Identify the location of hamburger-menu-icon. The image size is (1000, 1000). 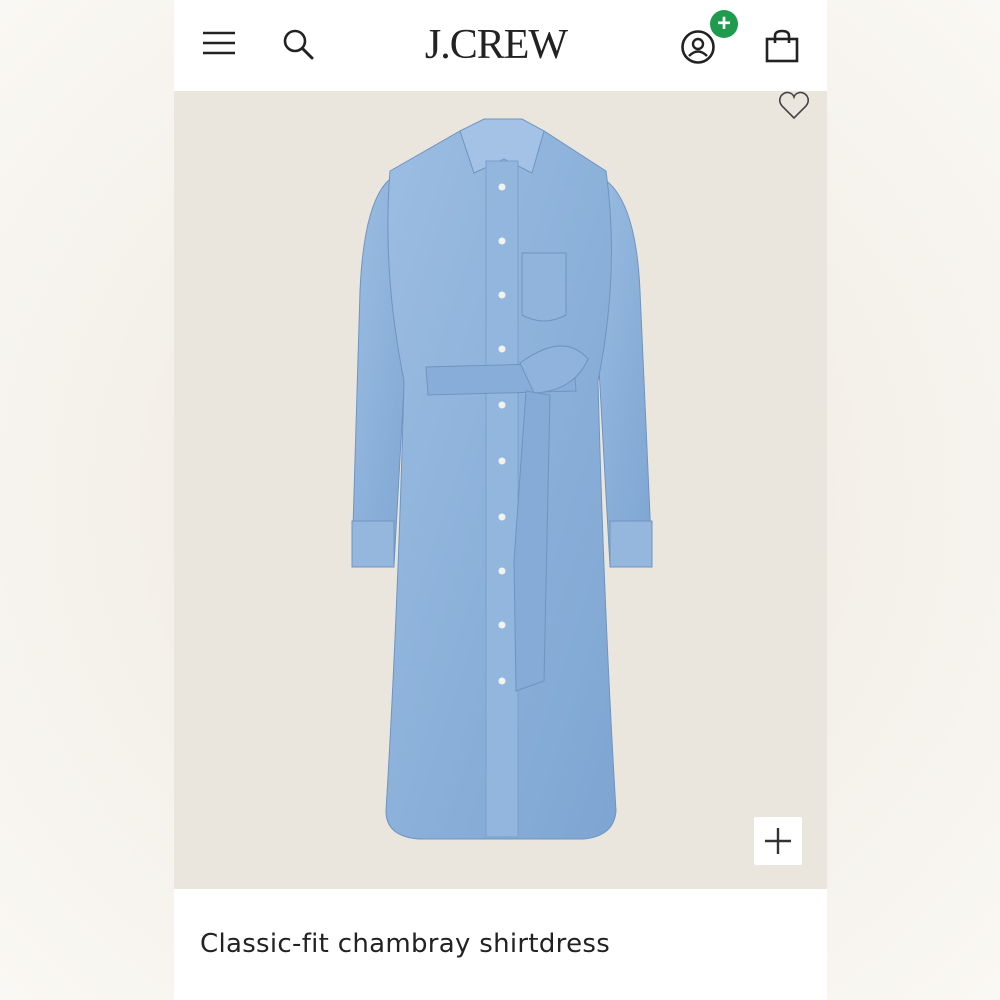
(219, 43).